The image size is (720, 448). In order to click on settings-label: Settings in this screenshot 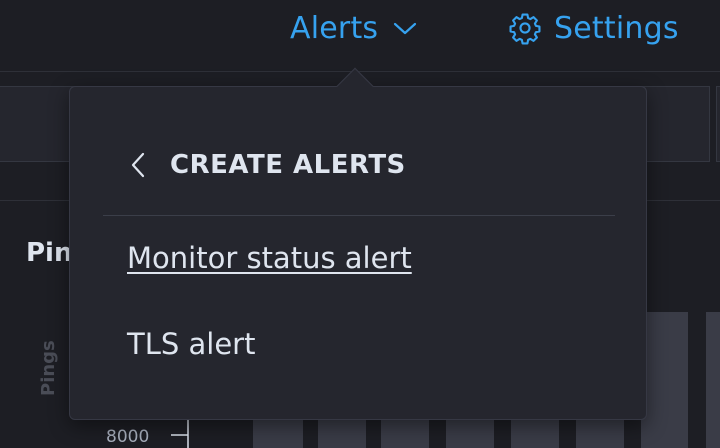, I will do `click(616, 28)`.